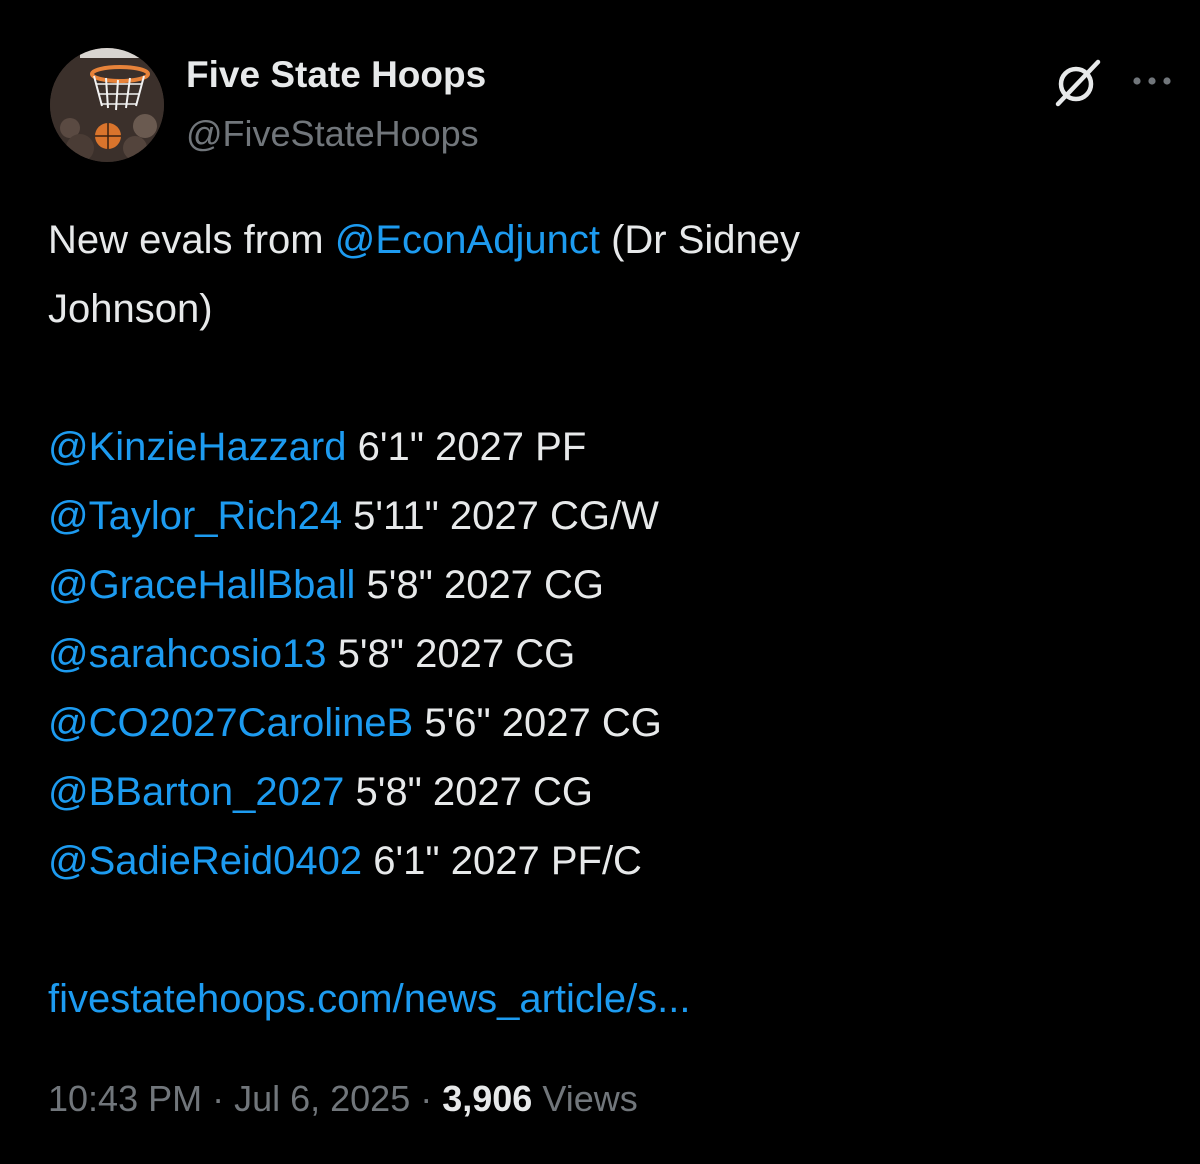 This screenshot has width=1200, height=1164. What do you see at coordinates (467, 240) in the screenshot?
I see `mention-link: @EconAdjunct` at bounding box center [467, 240].